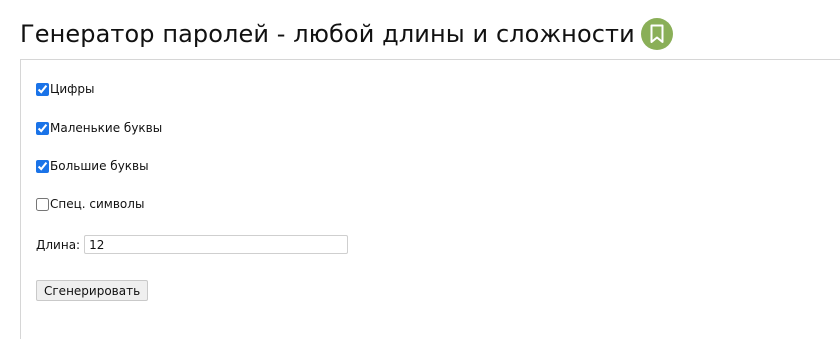 Image resolution: width=840 pixels, height=339 pixels. What do you see at coordinates (42, 204) in the screenshot?
I see `special-checkbox` at bounding box center [42, 204].